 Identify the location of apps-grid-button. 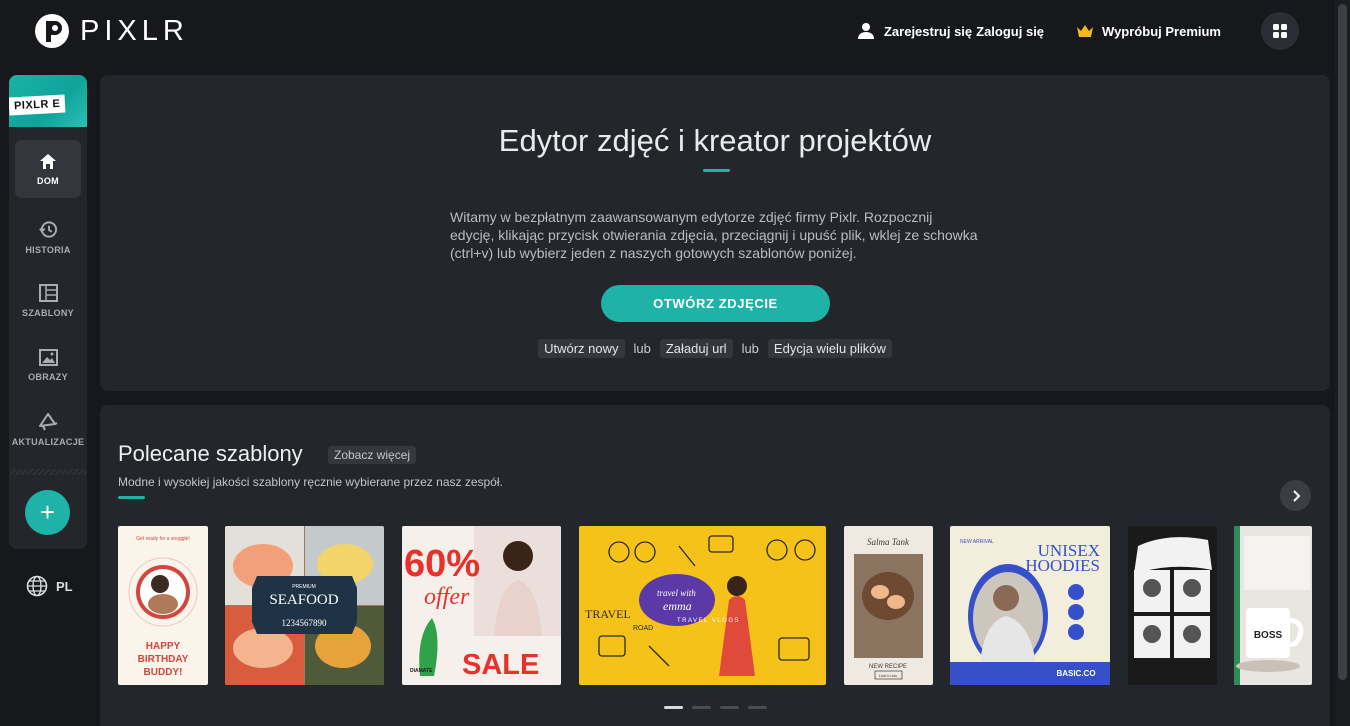
(1280, 31).